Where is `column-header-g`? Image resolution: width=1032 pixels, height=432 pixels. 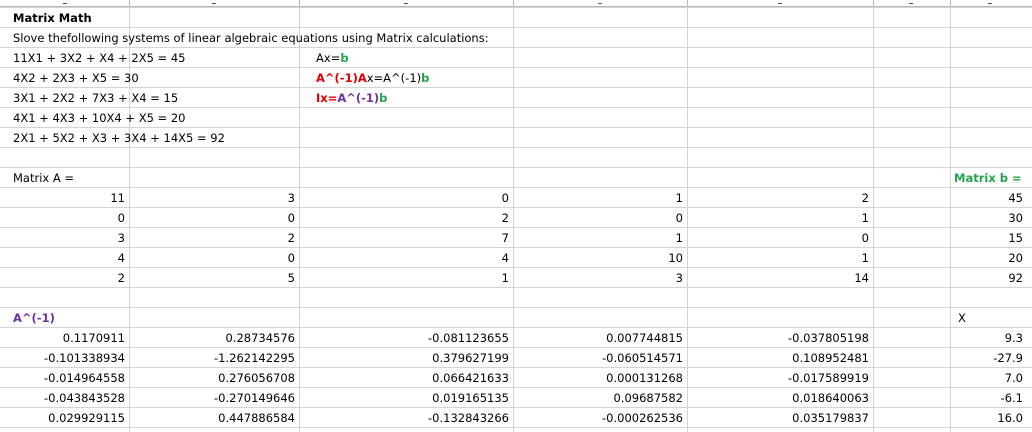 column-header-g is located at coordinates (990, 2).